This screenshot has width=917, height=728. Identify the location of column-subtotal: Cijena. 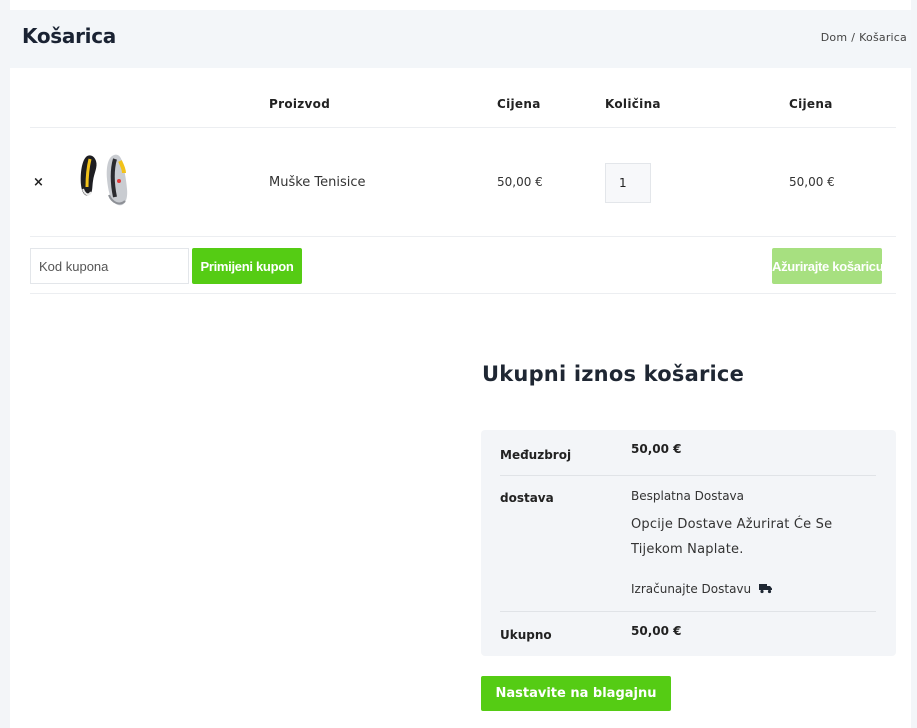
(811, 104).